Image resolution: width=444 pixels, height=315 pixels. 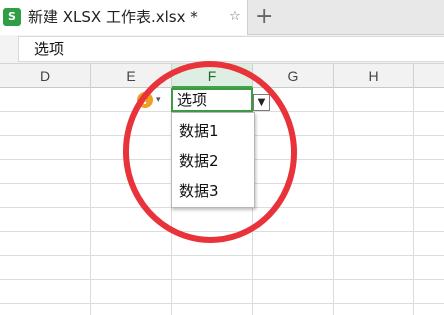 I want to click on spreadsheet-icon: S, so click(x=12, y=17).